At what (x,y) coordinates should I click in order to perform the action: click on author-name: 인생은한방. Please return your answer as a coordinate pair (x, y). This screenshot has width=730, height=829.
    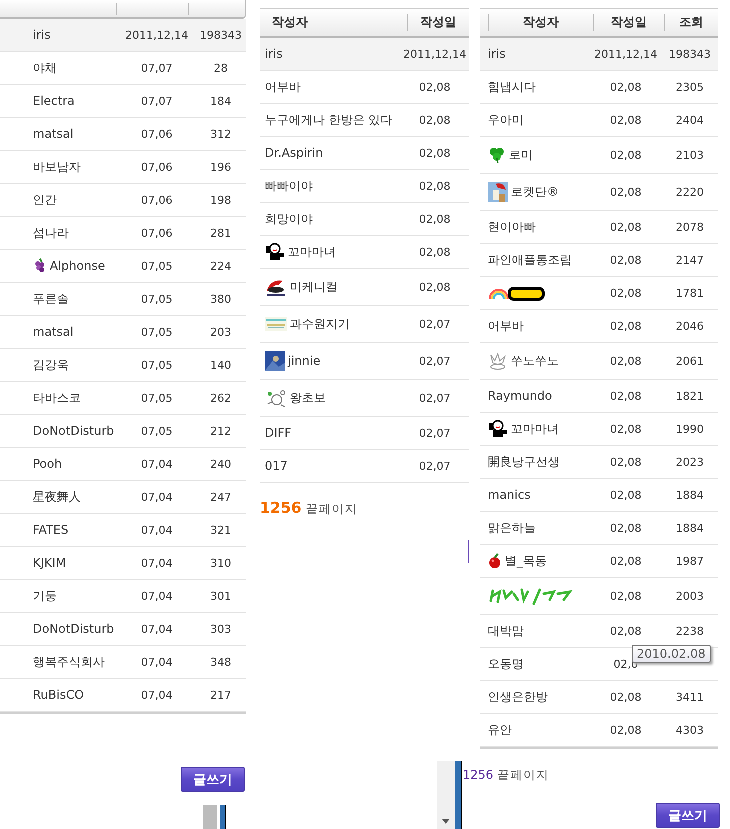
    Looking at the image, I should click on (518, 697).